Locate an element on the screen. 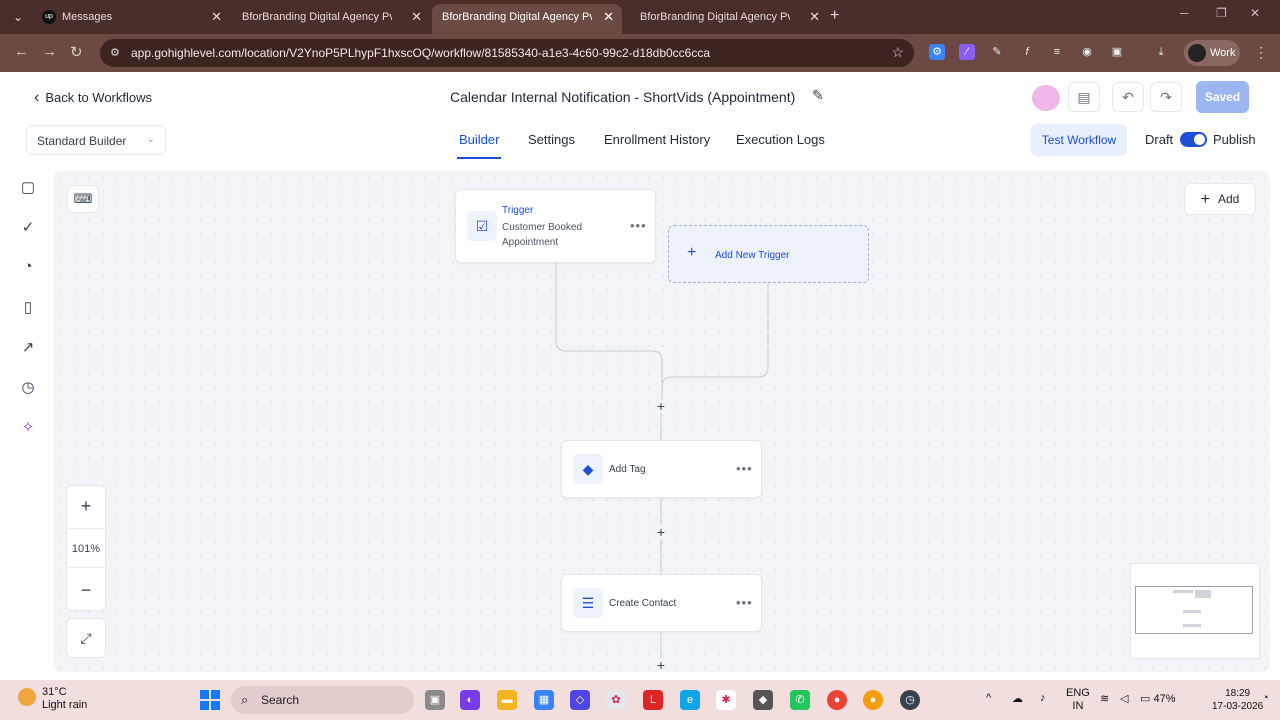 The width and height of the screenshot is (1280, 720). minimap-node is located at coordinates (1203, 594).